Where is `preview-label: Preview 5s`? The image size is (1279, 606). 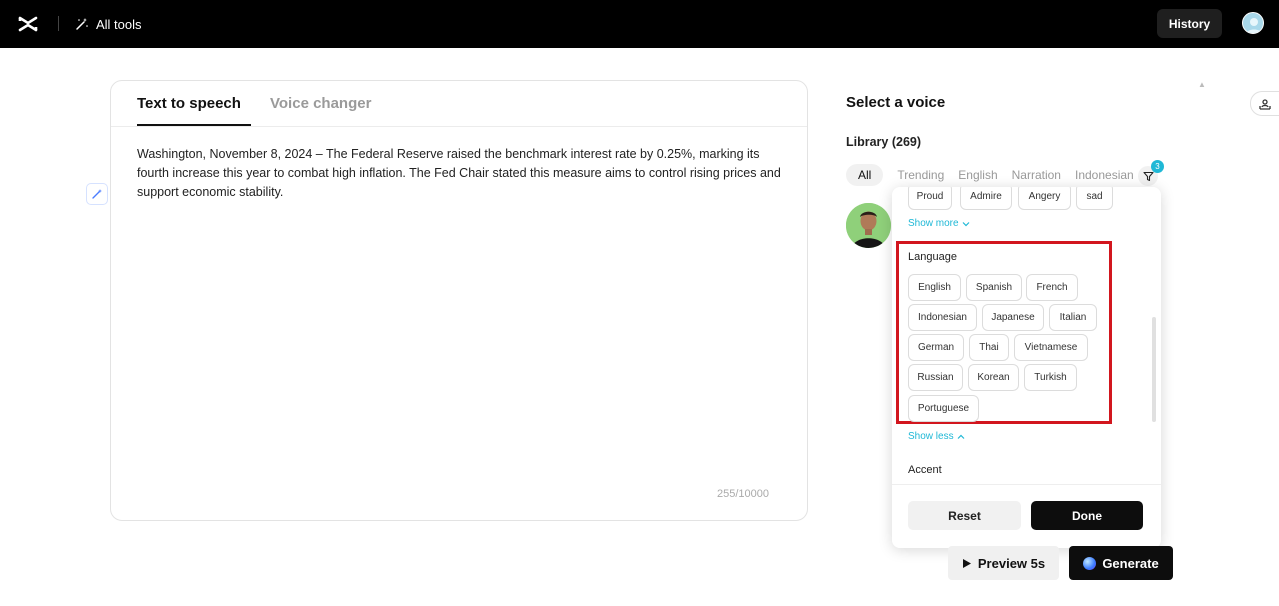 preview-label: Preview 5s is located at coordinates (1011, 563).